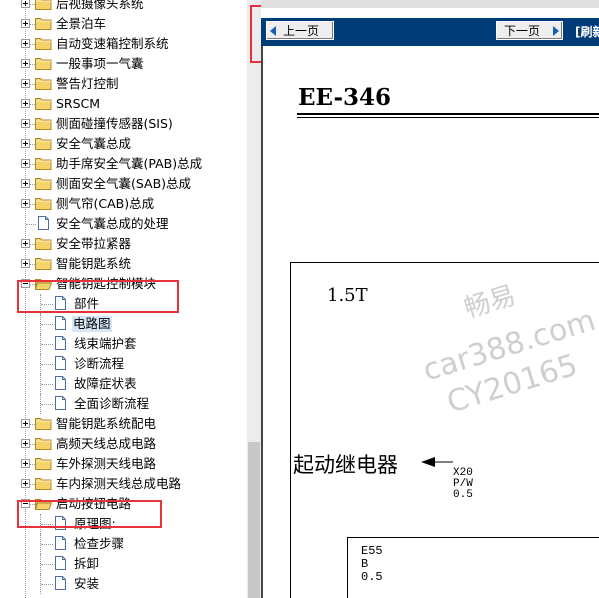 Image resolution: width=599 pixels, height=598 pixels. Describe the element at coordinates (112, 403) in the screenshot. I see `tree-item-label: 全面诊断流程` at that location.